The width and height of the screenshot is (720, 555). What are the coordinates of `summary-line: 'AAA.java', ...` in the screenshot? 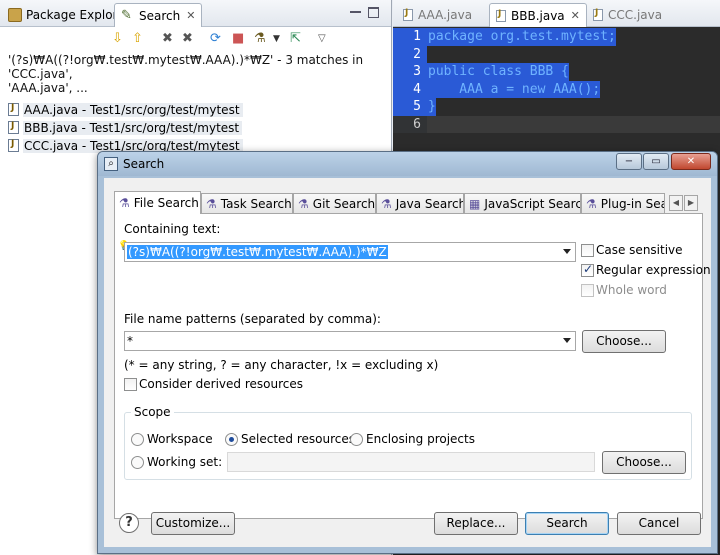 It's located at (48, 88).